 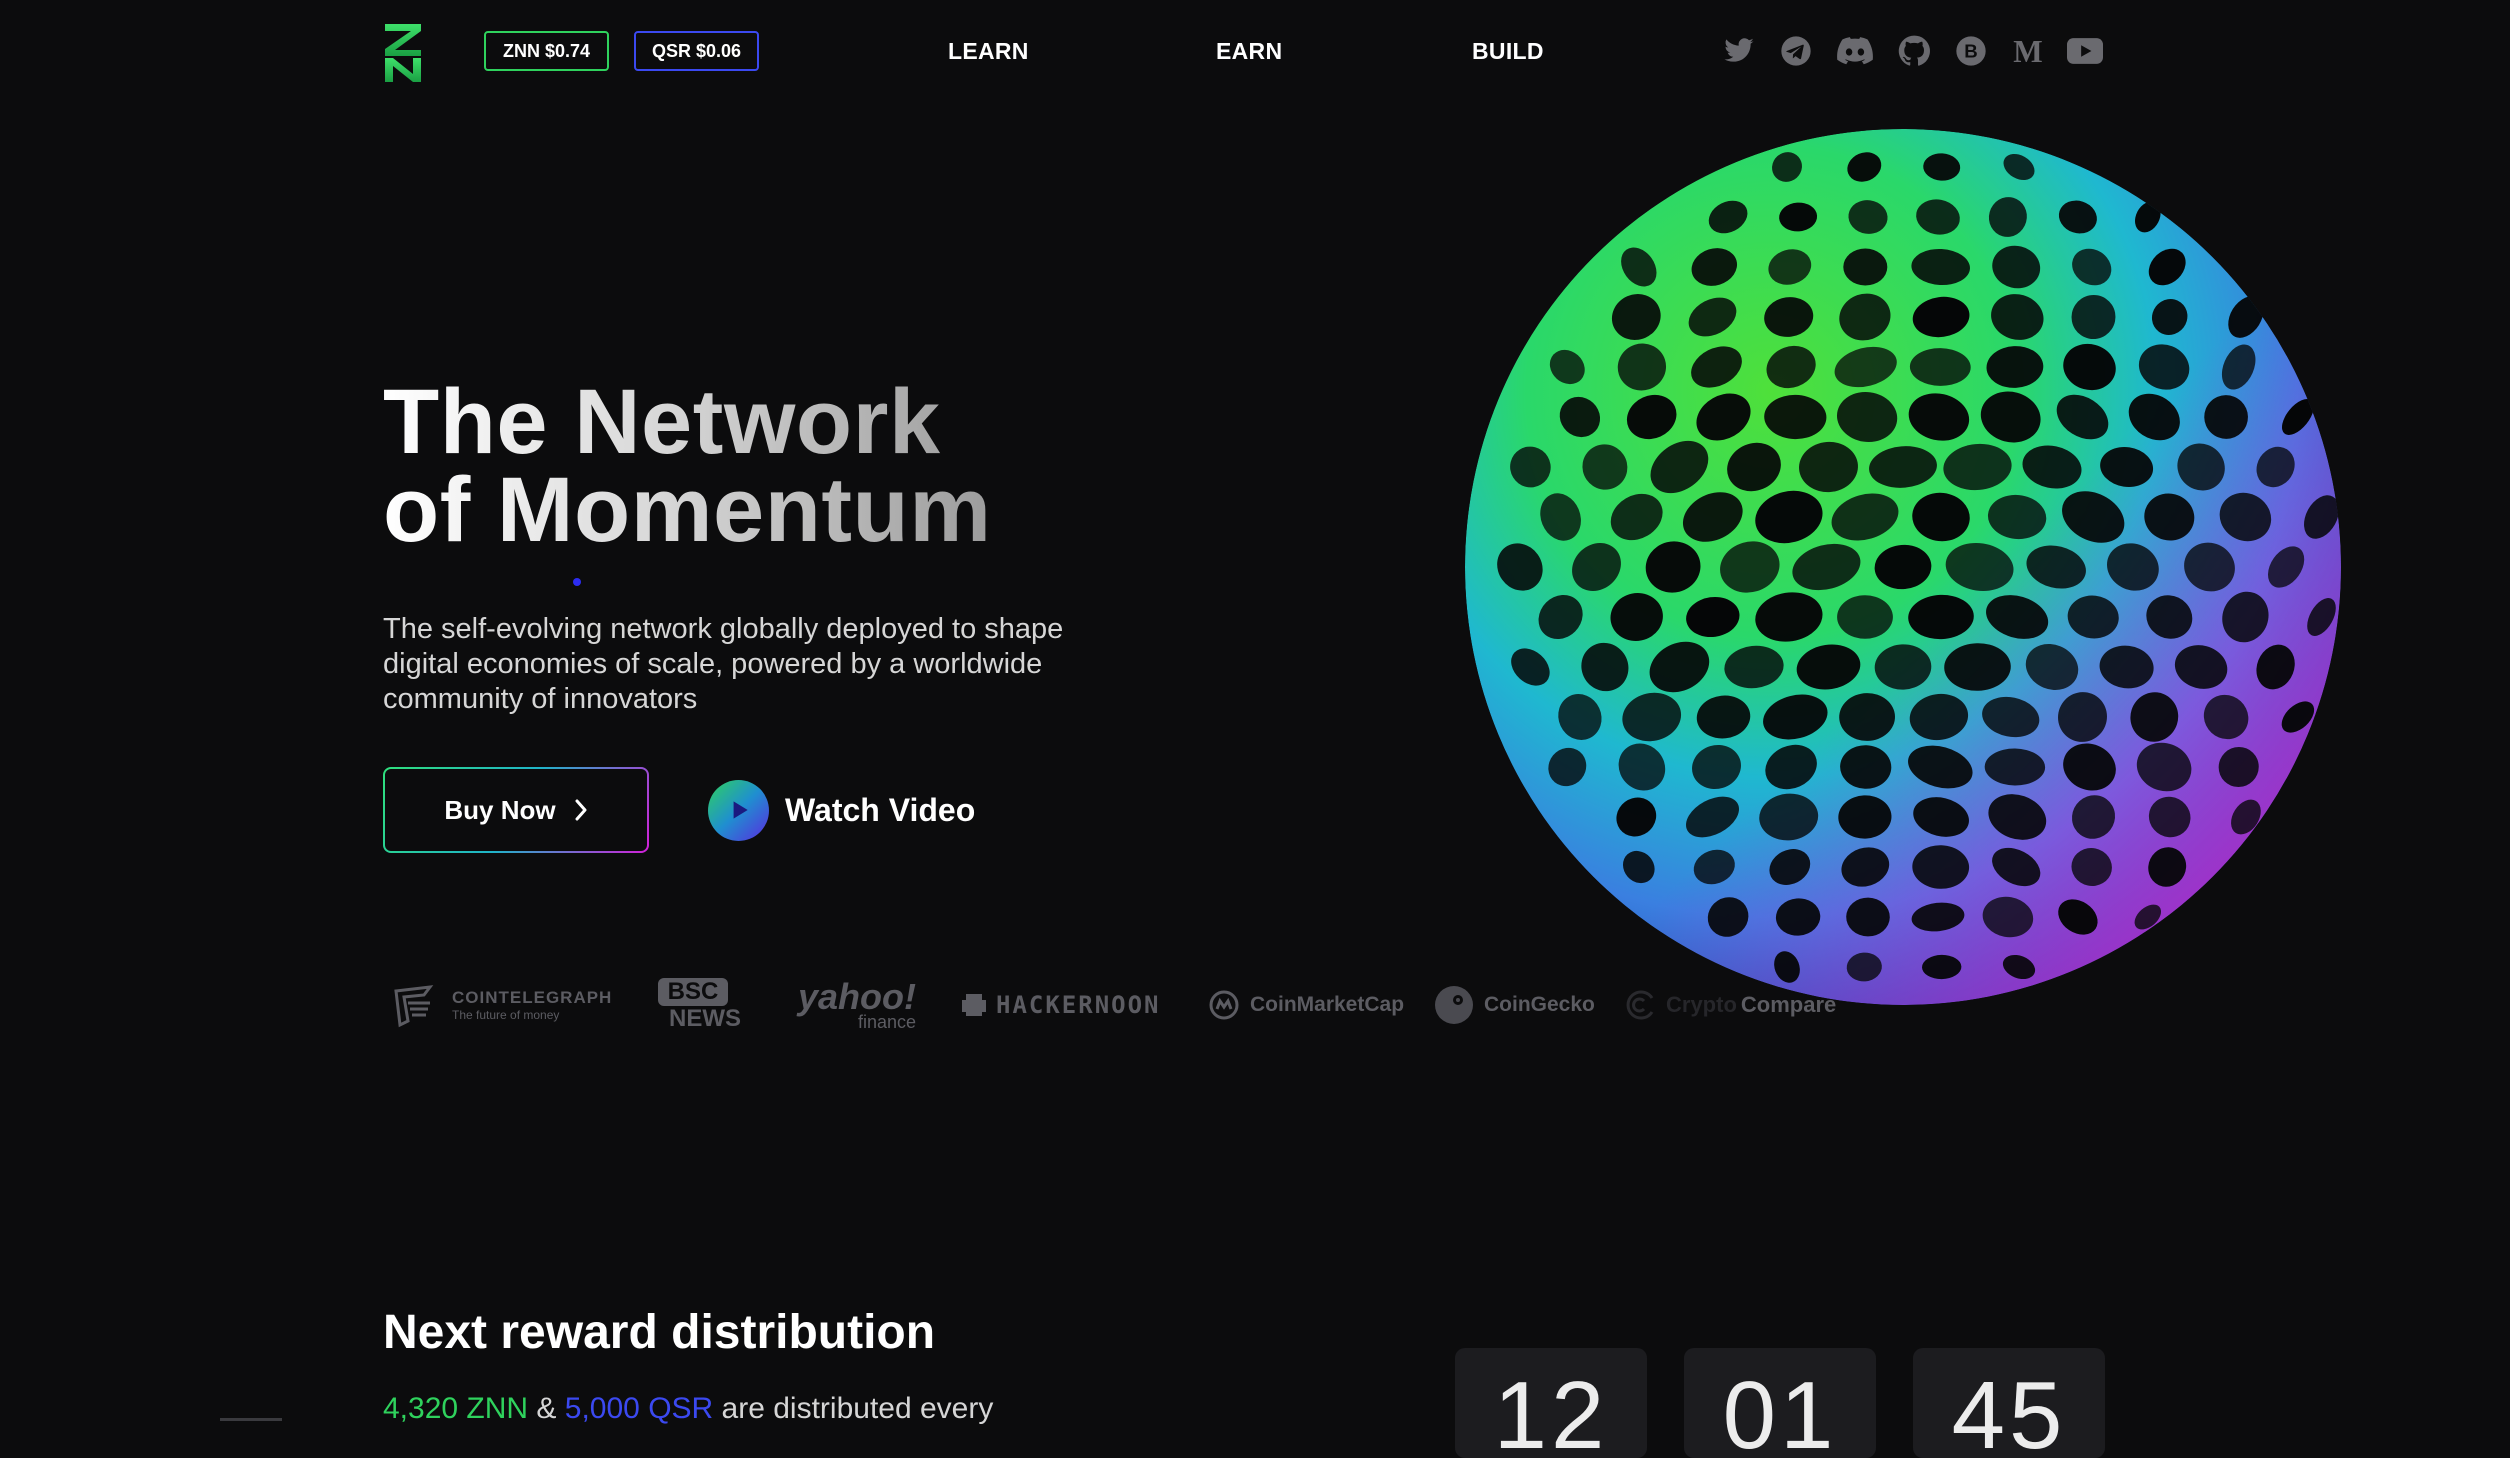 I want to click on hero-title-line2: of Momentum, so click(x=687, y=510).